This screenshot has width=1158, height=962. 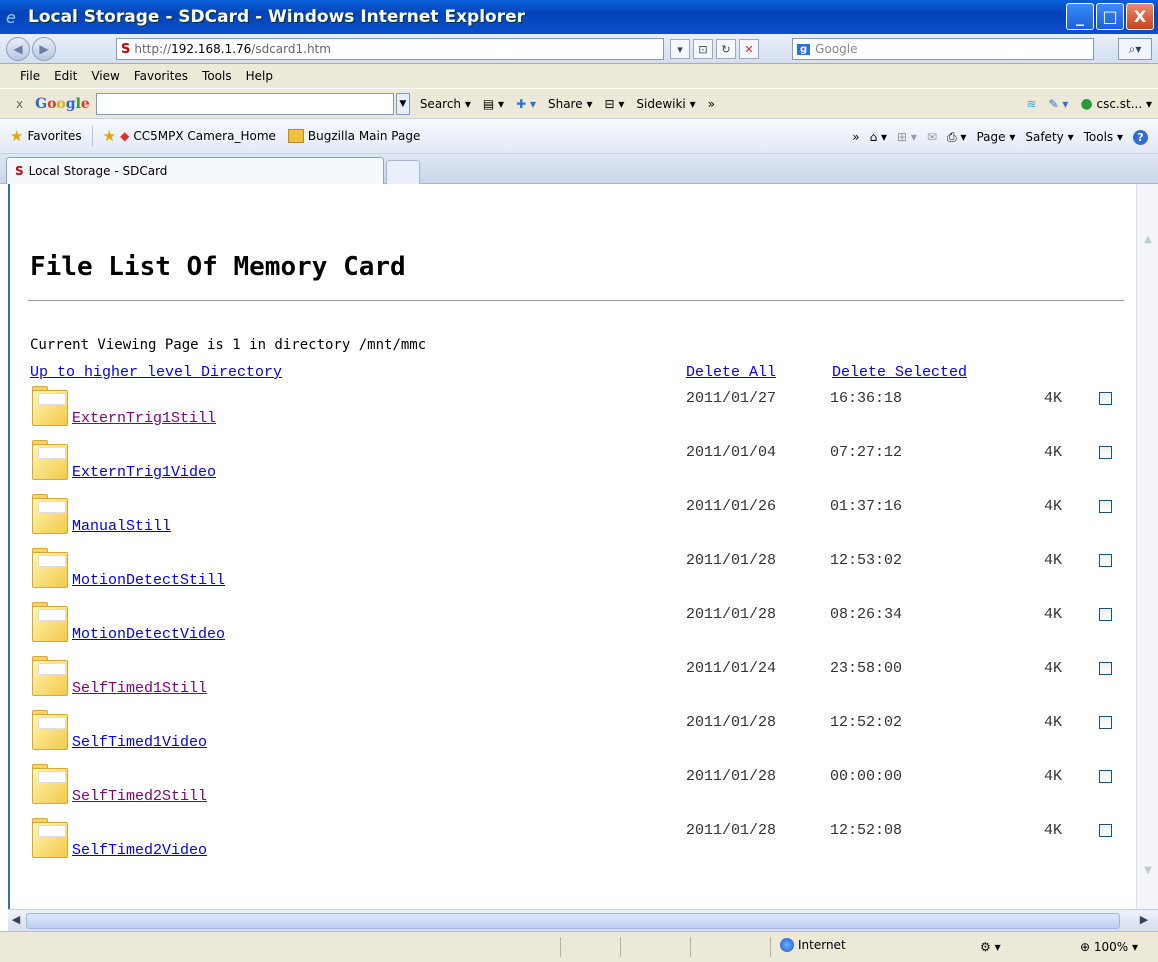 I want to click on forward-button: ▶, so click(x=44, y=48).